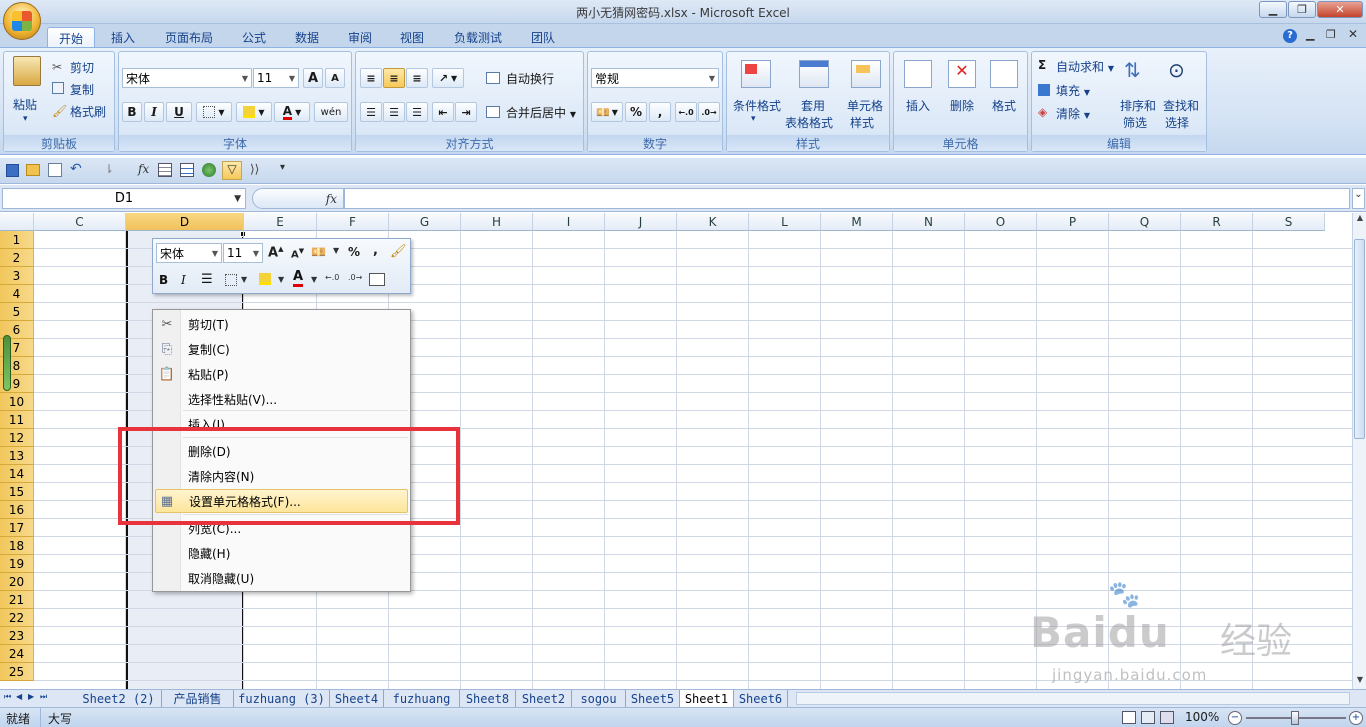 The width and height of the screenshot is (1366, 727). What do you see at coordinates (17, 654) in the screenshot?
I see `row-header: 24` at bounding box center [17, 654].